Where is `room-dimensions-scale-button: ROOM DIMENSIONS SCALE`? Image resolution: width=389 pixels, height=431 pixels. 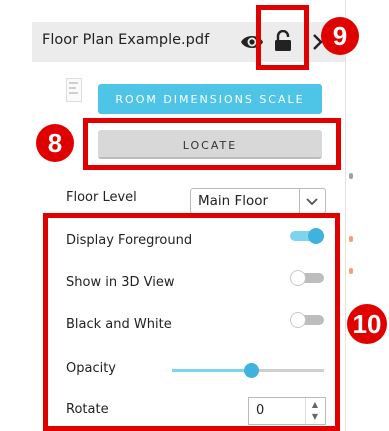
room-dimensions-scale-button: ROOM DIMENSIONS SCALE is located at coordinates (210, 99).